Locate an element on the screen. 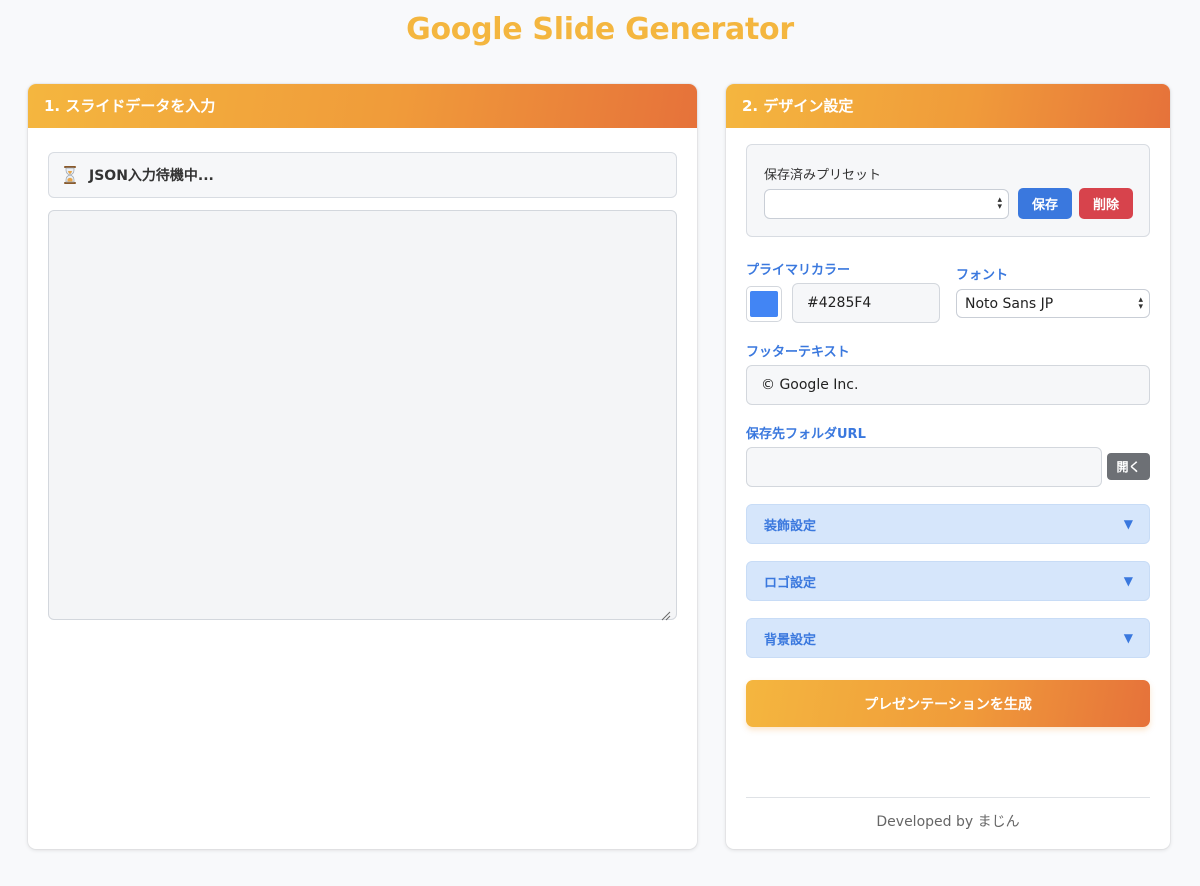  accordion-background: 背景設定 ▼ is located at coordinates (948, 638).